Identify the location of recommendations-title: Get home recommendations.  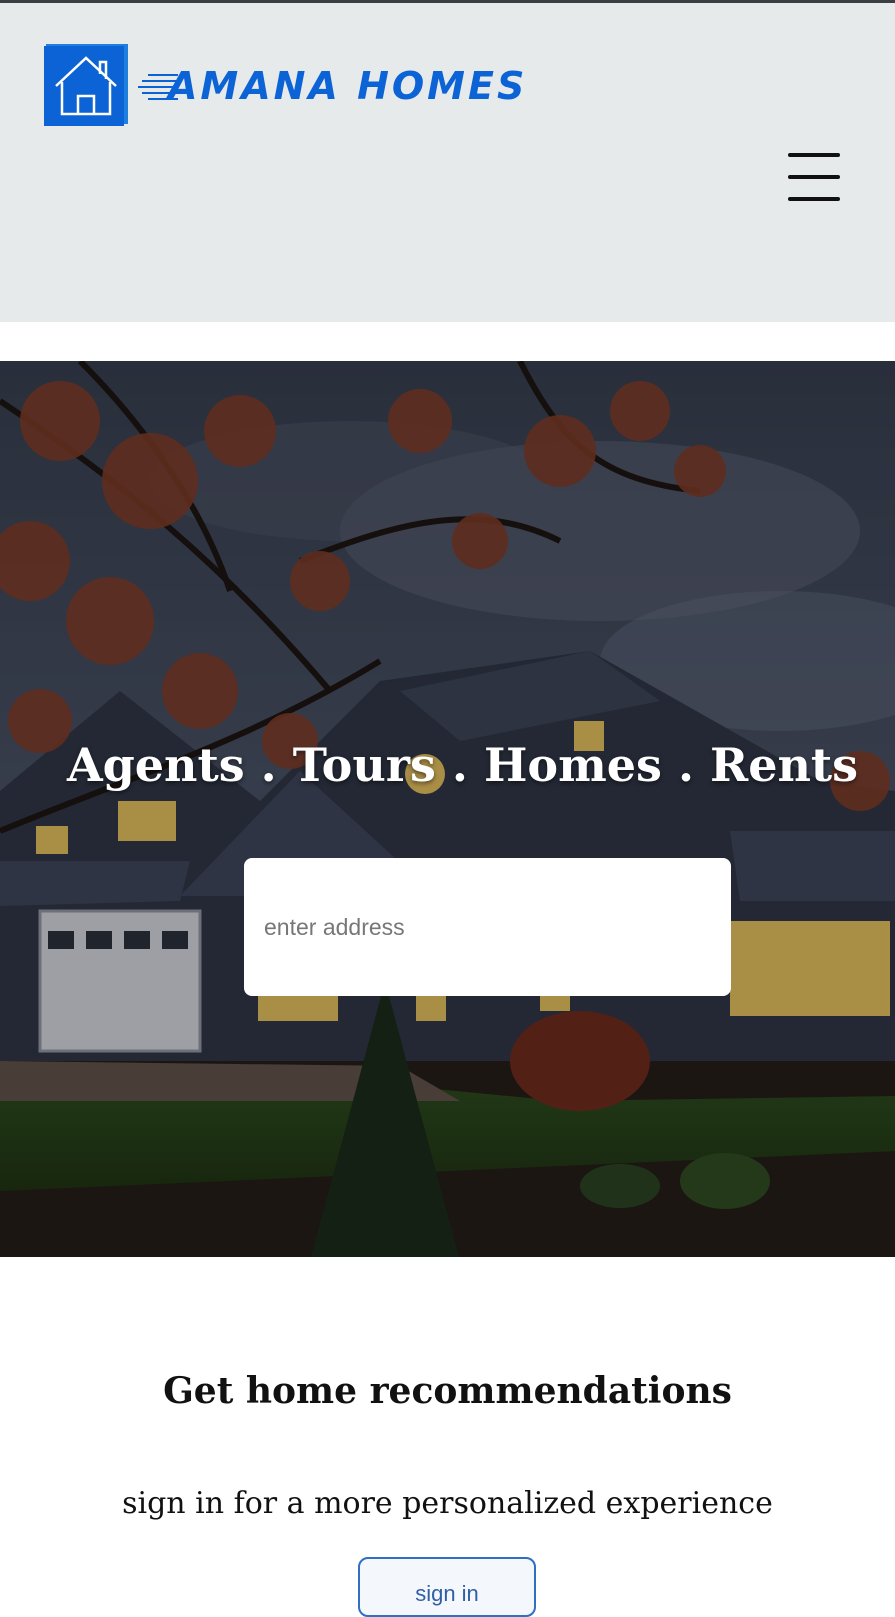
(447, 1391).